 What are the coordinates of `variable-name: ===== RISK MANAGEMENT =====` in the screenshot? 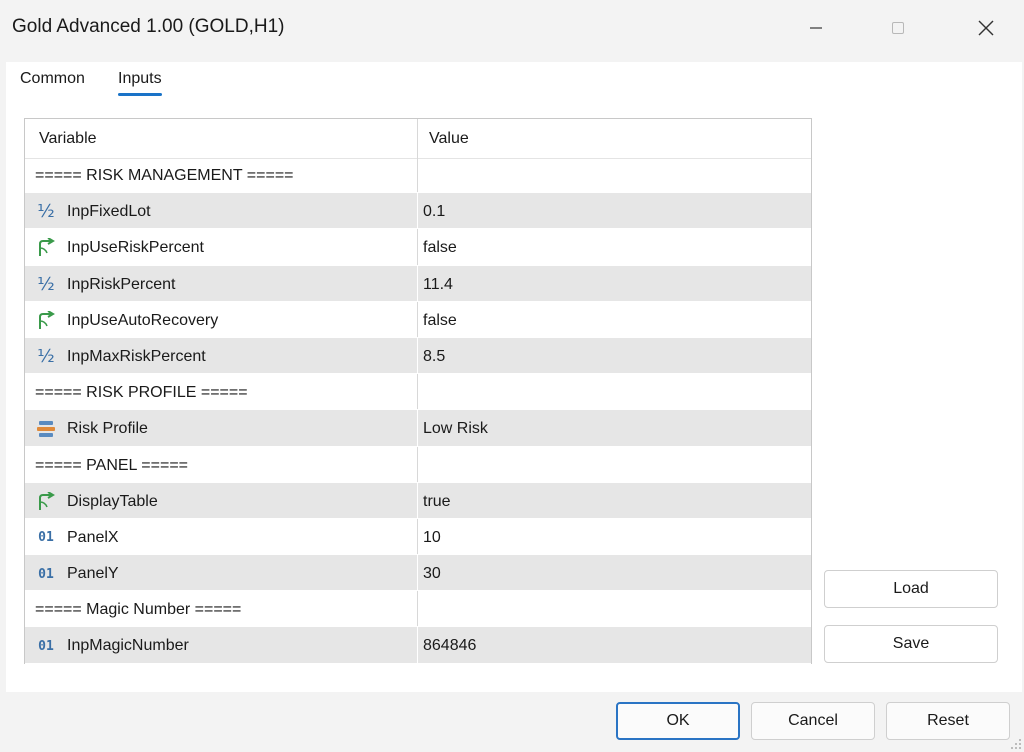 It's located at (164, 175).